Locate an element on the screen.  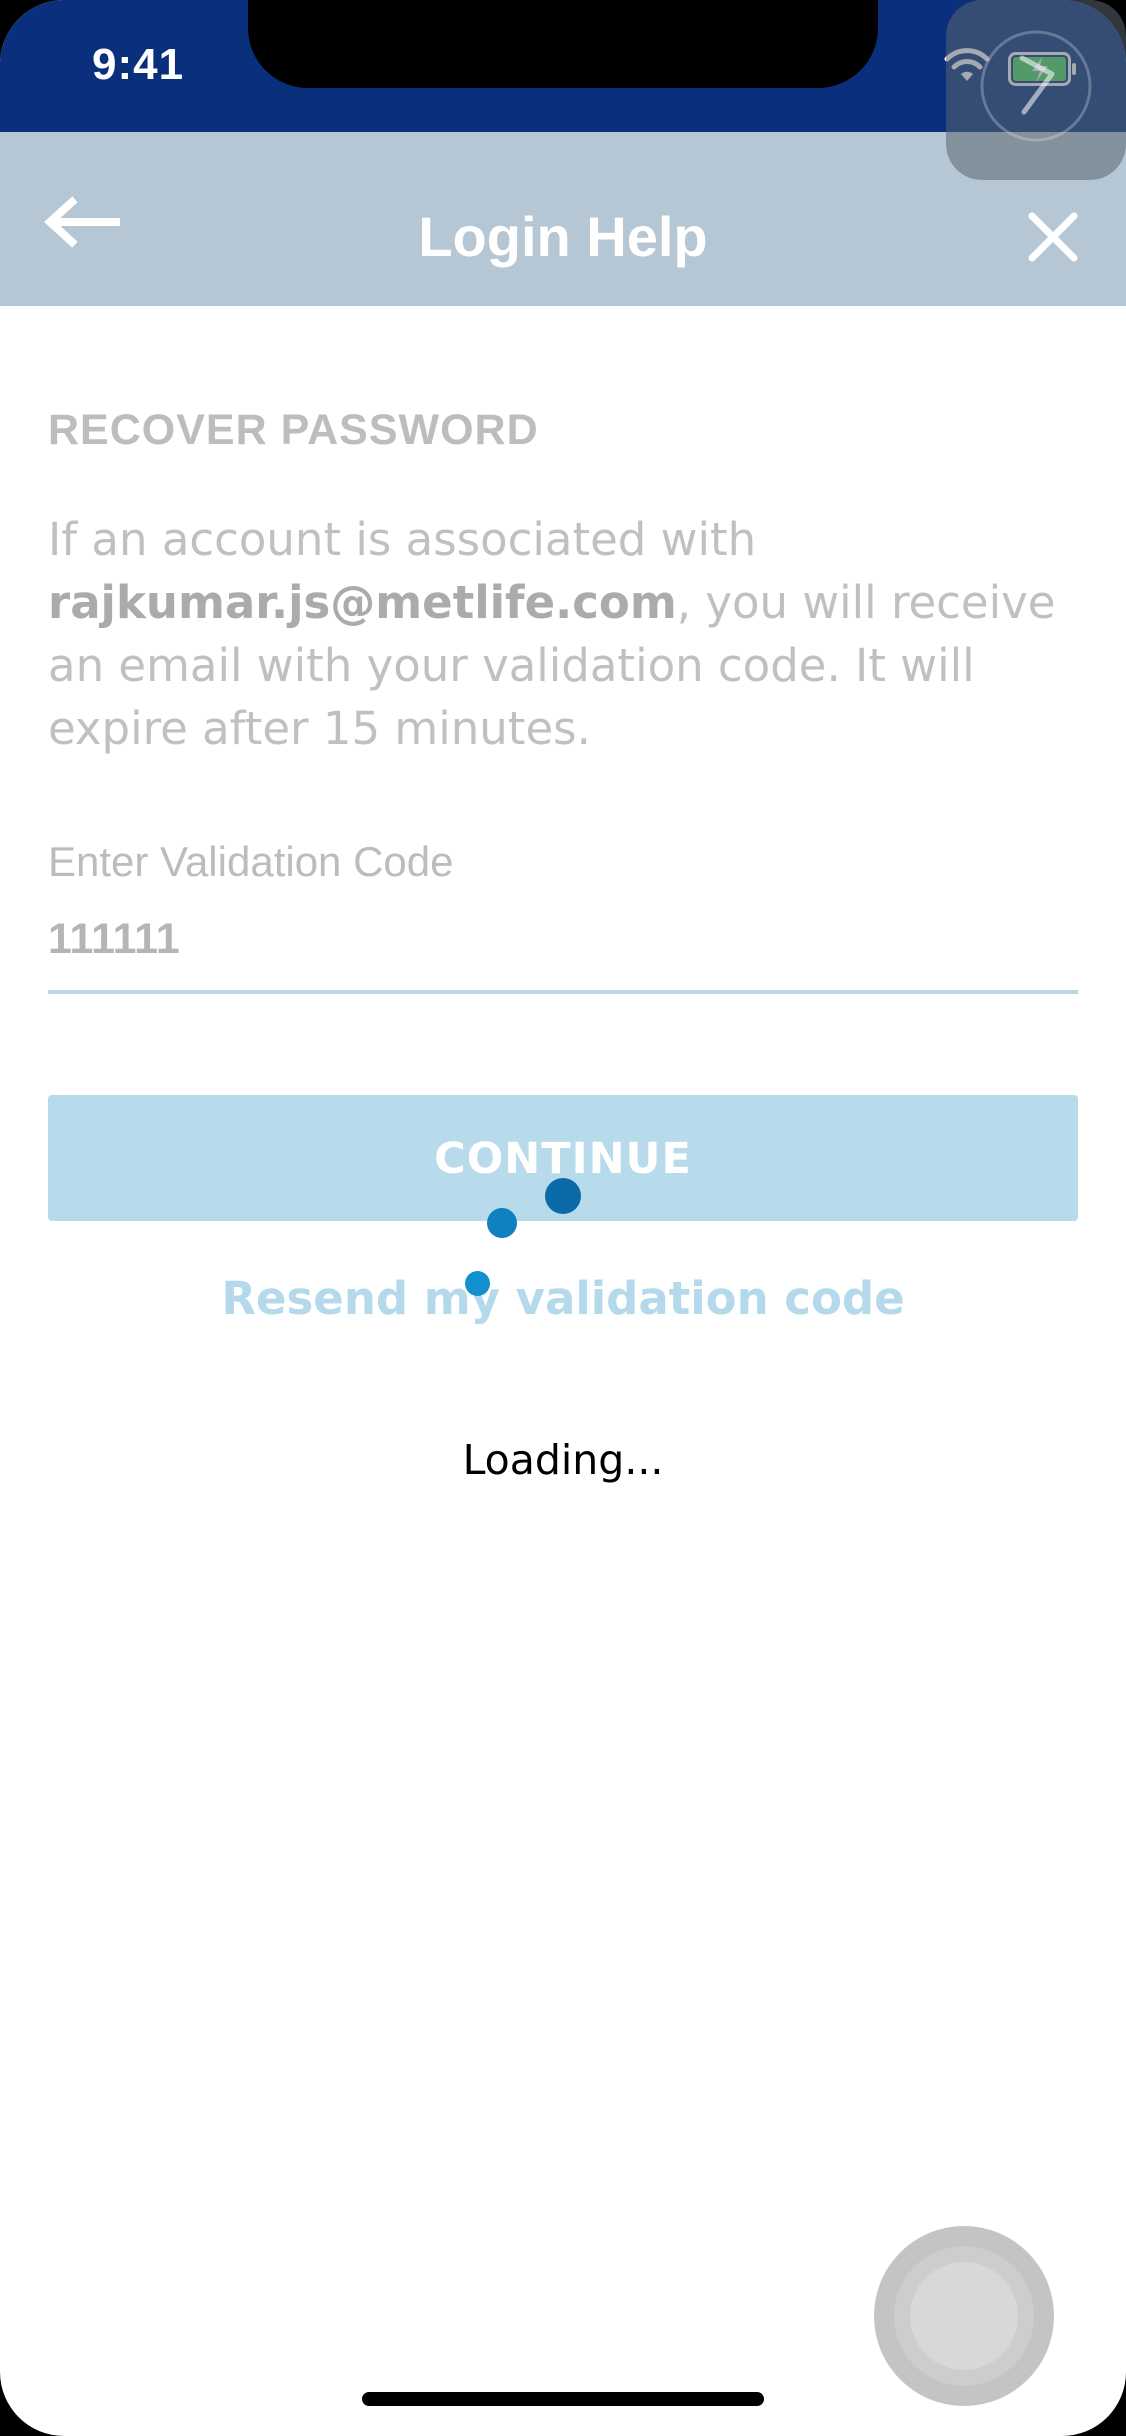
assistive-touch-center is located at coordinates (964, 2316).